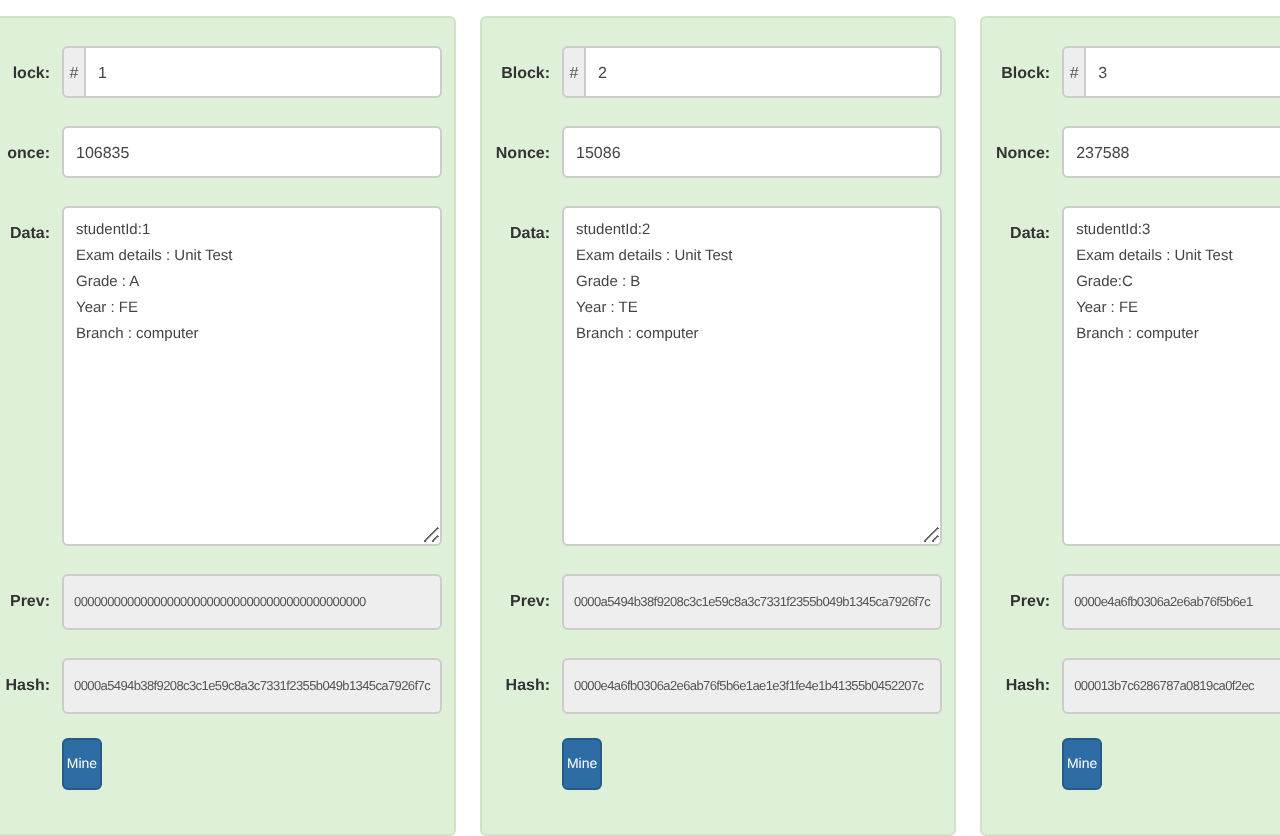 The width and height of the screenshot is (1280, 836). Describe the element at coordinates (1171, 152) in the screenshot. I see `nonce-field: 237588` at that location.